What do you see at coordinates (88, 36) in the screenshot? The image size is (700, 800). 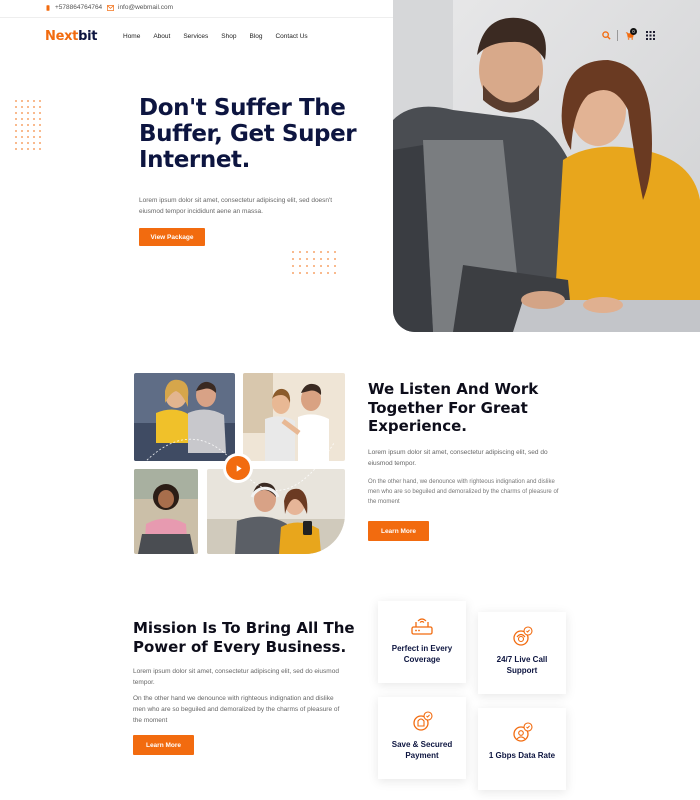 I see `logo-part-2: bit` at bounding box center [88, 36].